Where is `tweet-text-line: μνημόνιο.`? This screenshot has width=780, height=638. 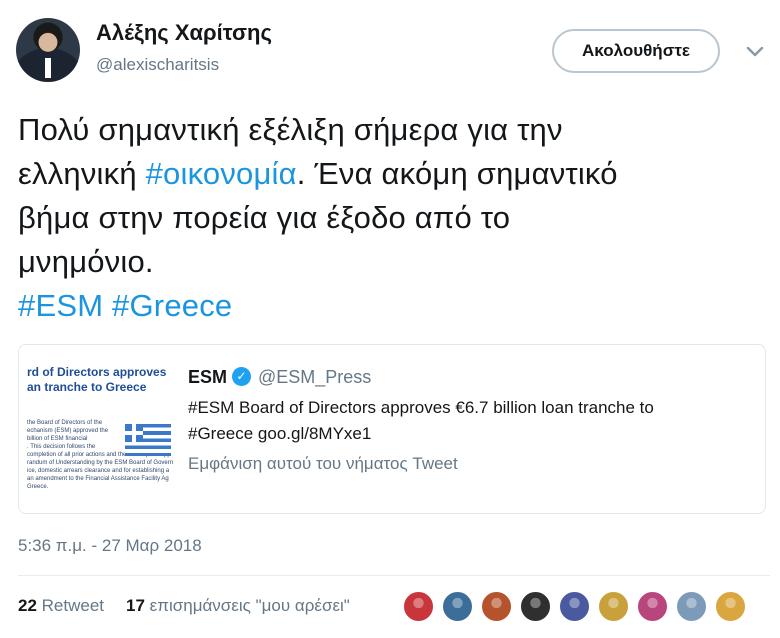
tweet-text-line: μνημόνιο. is located at coordinates (394, 262).